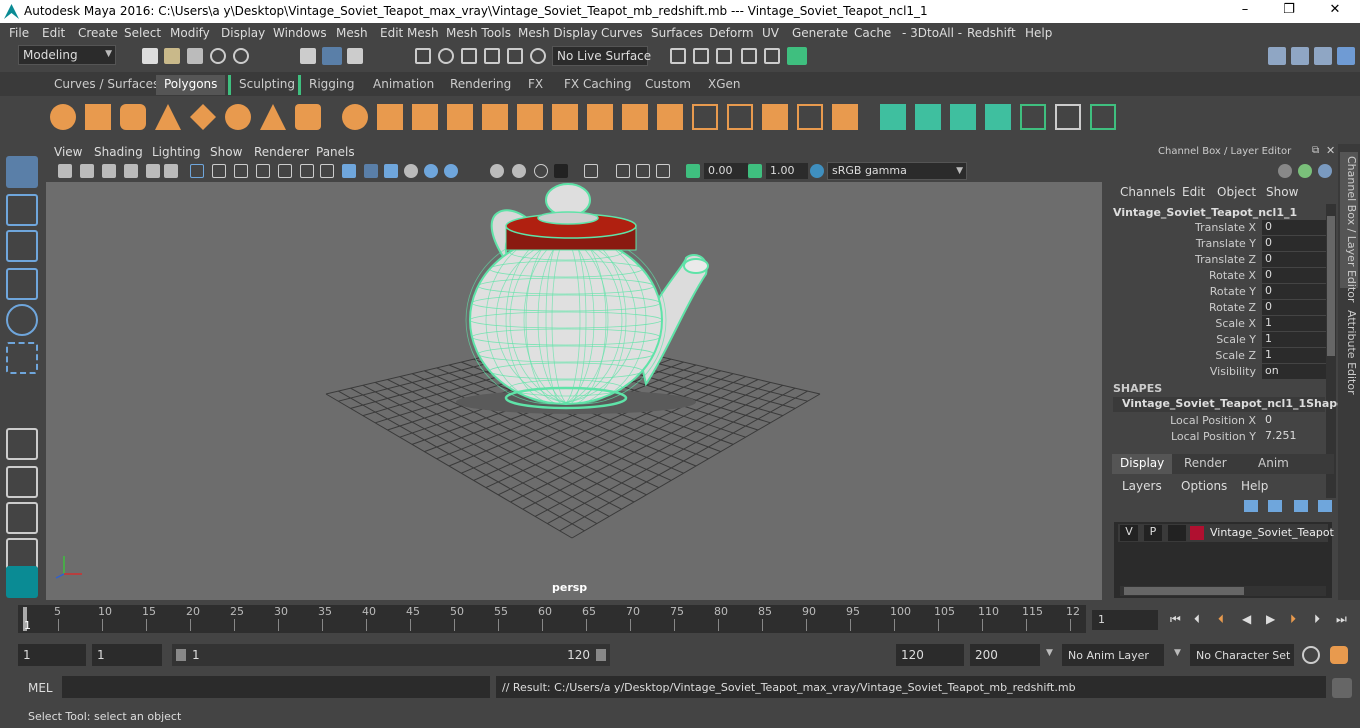  What do you see at coordinates (203, 117) in the screenshot?
I see `poly-plane-icon` at bounding box center [203, 117].